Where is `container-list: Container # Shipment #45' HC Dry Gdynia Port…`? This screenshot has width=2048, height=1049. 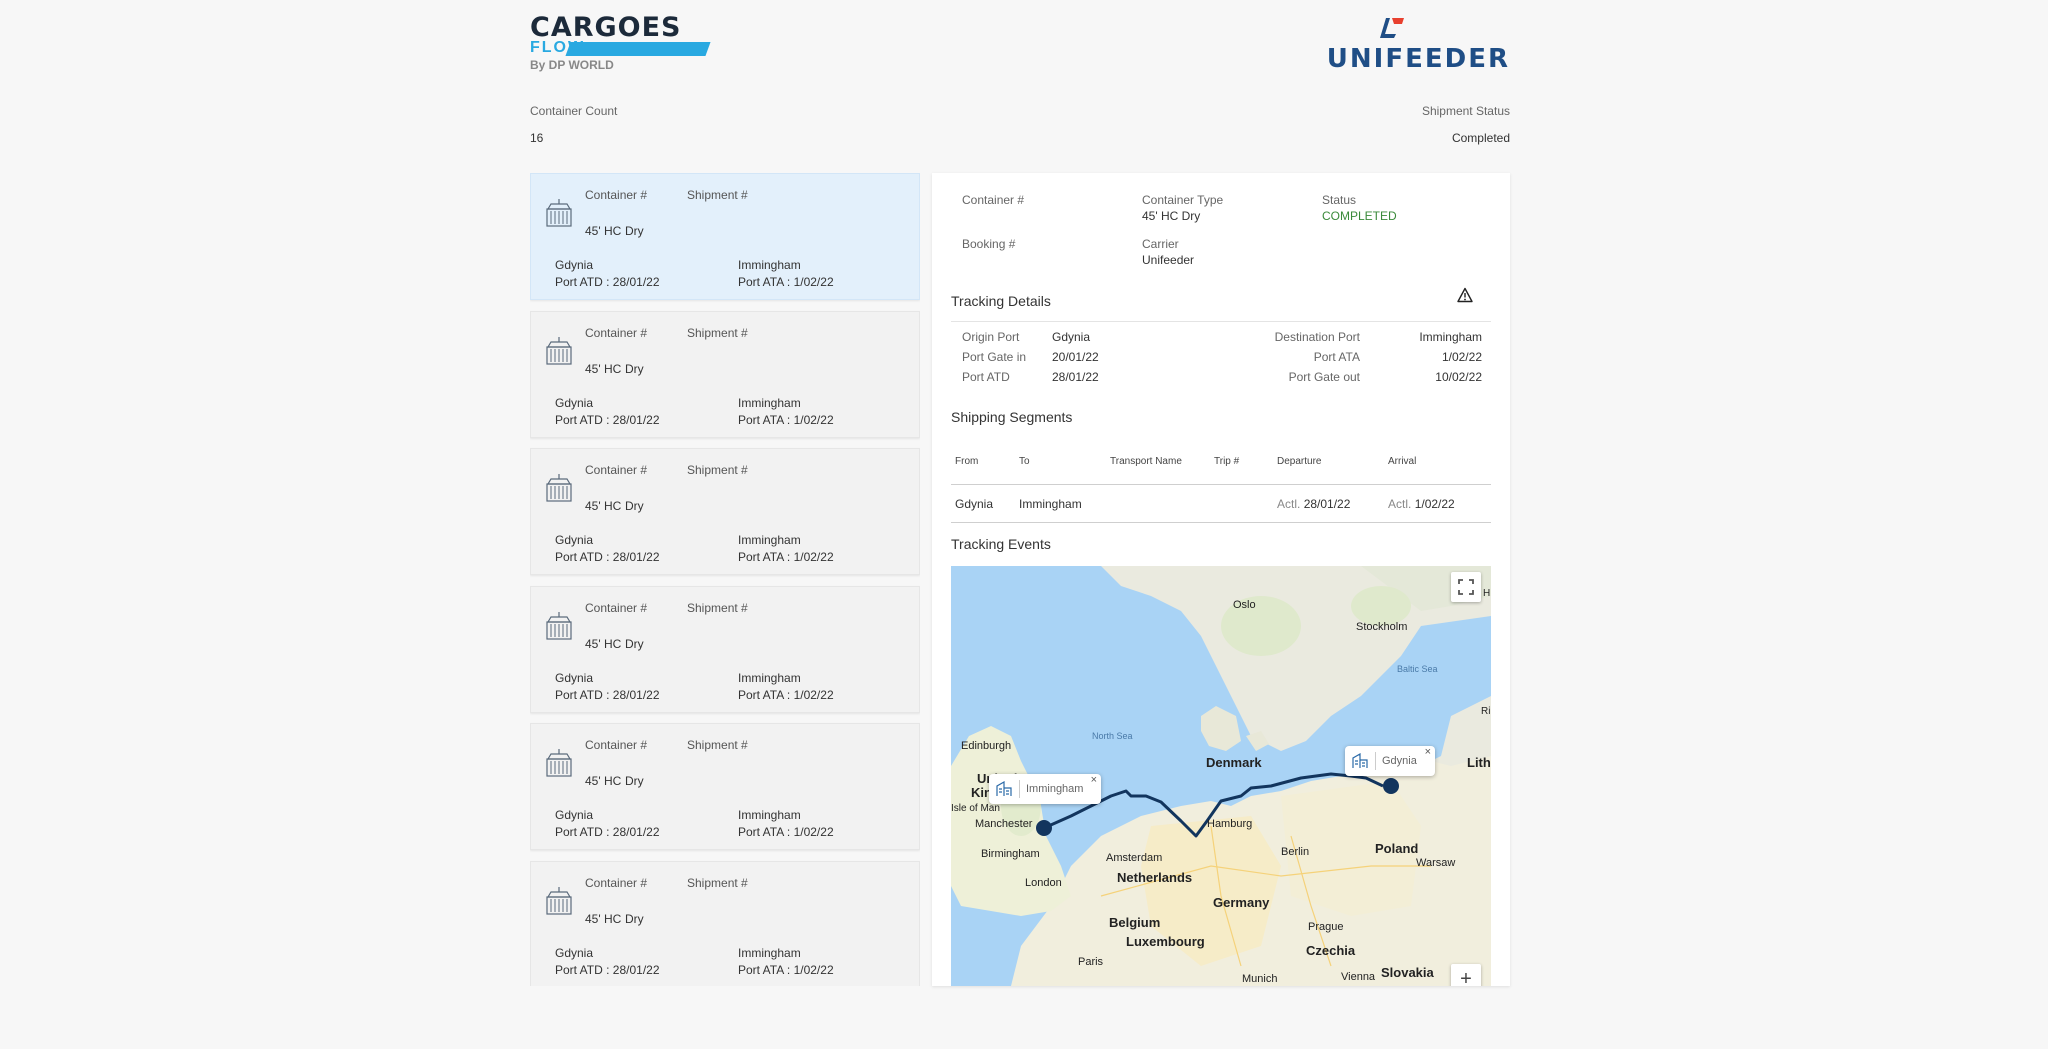 container-list: Container # Shipment #45' HC Dry Gdynia Port… is located at coordinates (725, 579).